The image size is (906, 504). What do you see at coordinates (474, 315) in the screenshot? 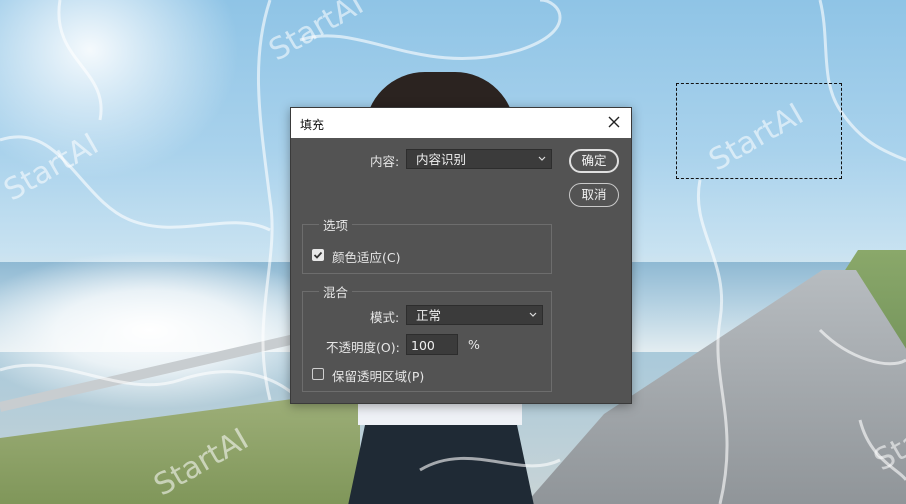
I see `mode-select: 正常` at bounding box center [474, 315].